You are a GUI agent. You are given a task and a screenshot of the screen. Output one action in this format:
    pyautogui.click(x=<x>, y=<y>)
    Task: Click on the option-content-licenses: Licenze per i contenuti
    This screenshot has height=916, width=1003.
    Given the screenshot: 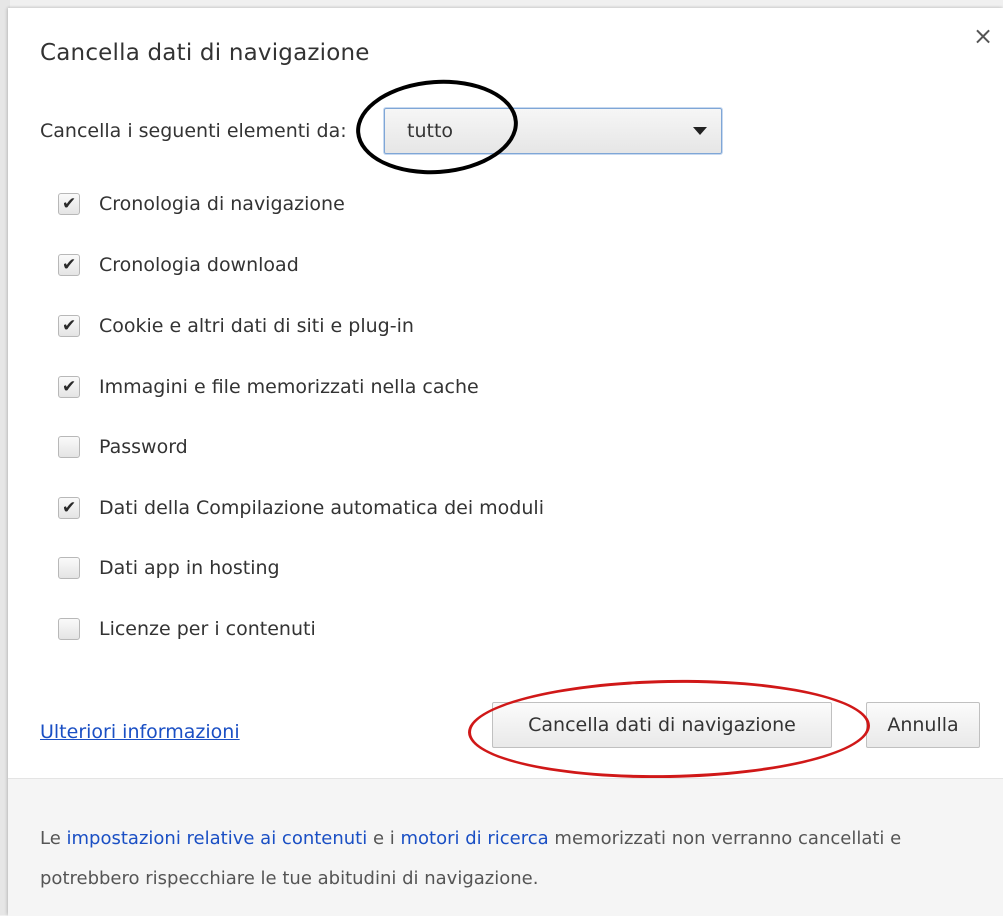 What is the action you would take?
    pyautogui.click(x=187, y=629)
    